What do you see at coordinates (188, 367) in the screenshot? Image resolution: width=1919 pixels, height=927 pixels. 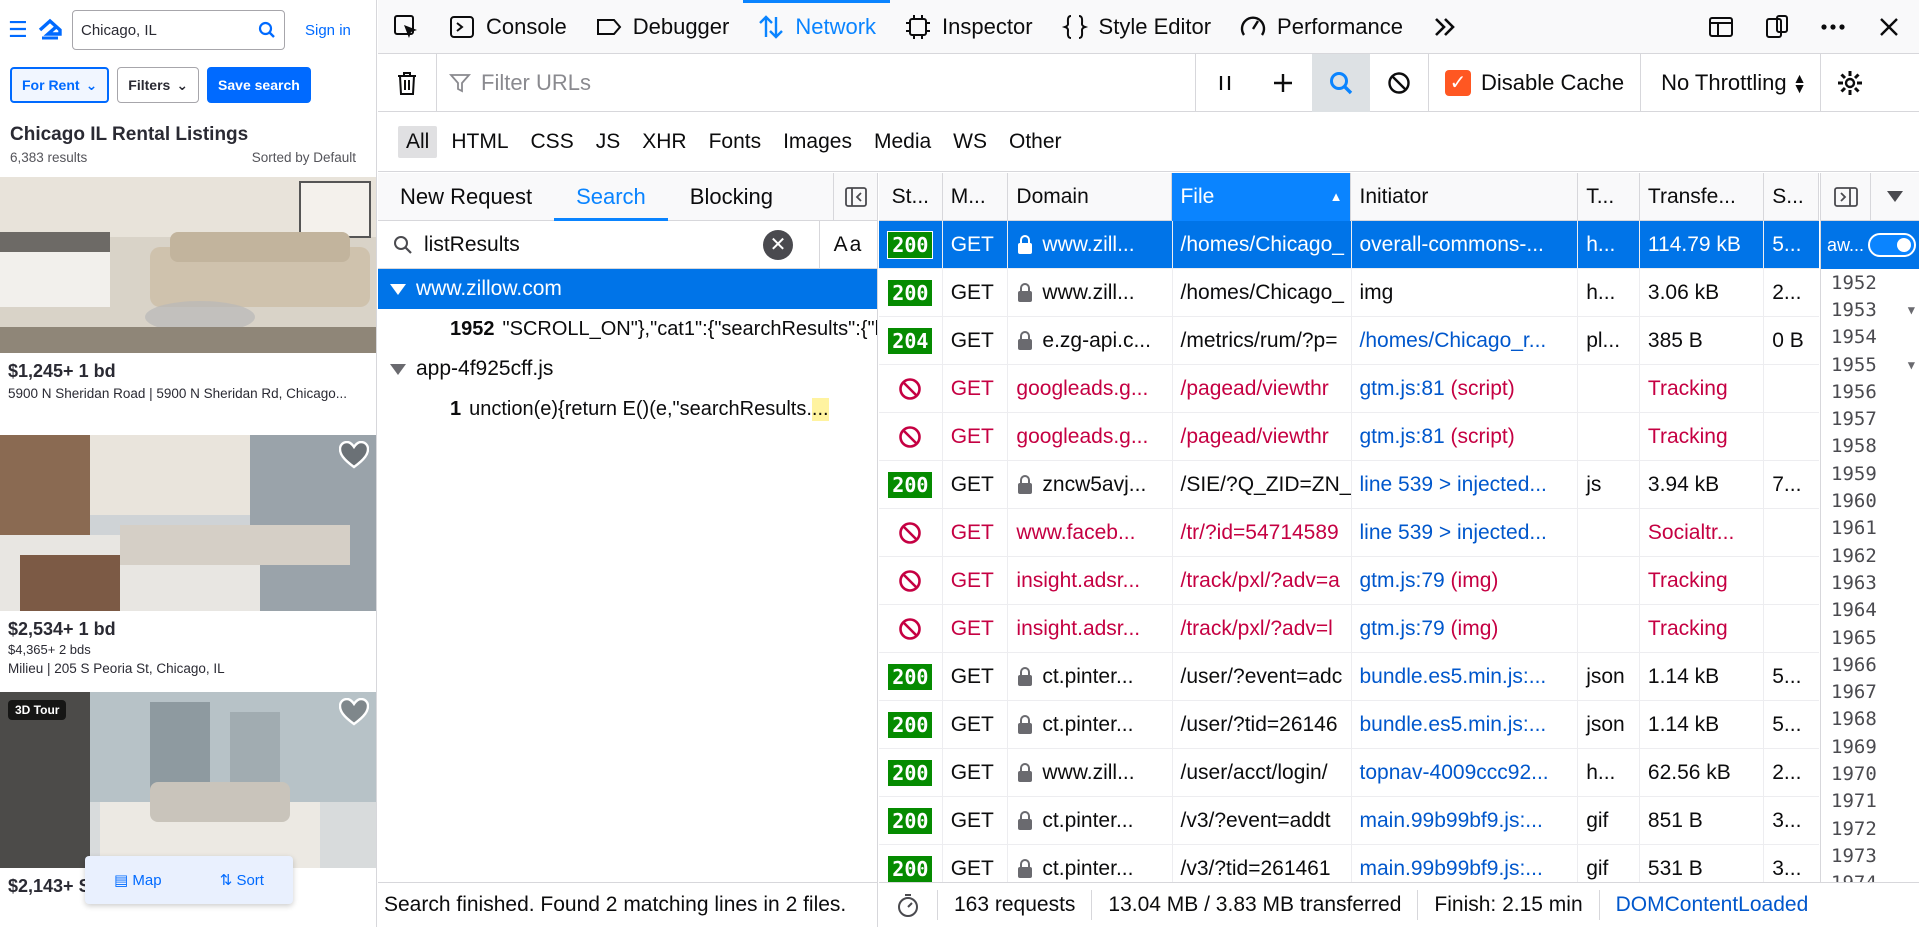 I see `listing-price: $1,245+ 1 bd` at bounding box center [188, 367].